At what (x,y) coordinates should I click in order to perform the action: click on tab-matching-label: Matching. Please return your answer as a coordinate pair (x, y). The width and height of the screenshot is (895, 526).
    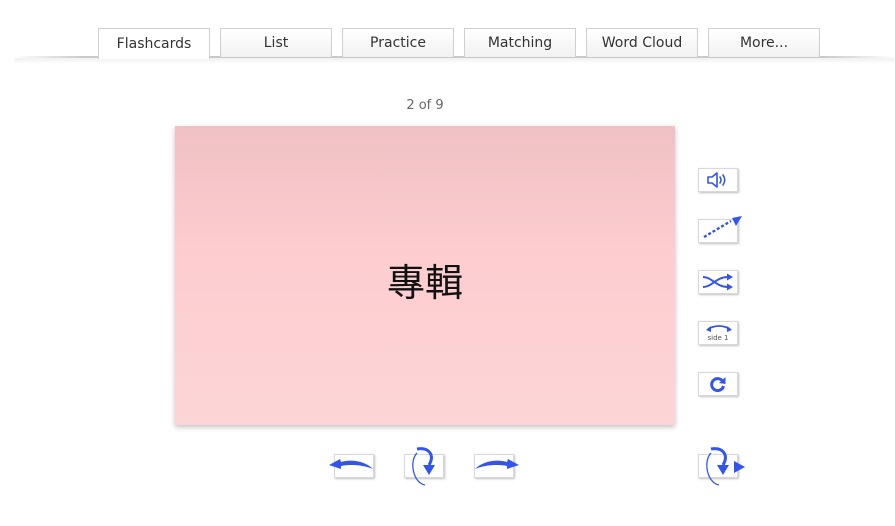
    Looking at the image, I should click on (520, 43).